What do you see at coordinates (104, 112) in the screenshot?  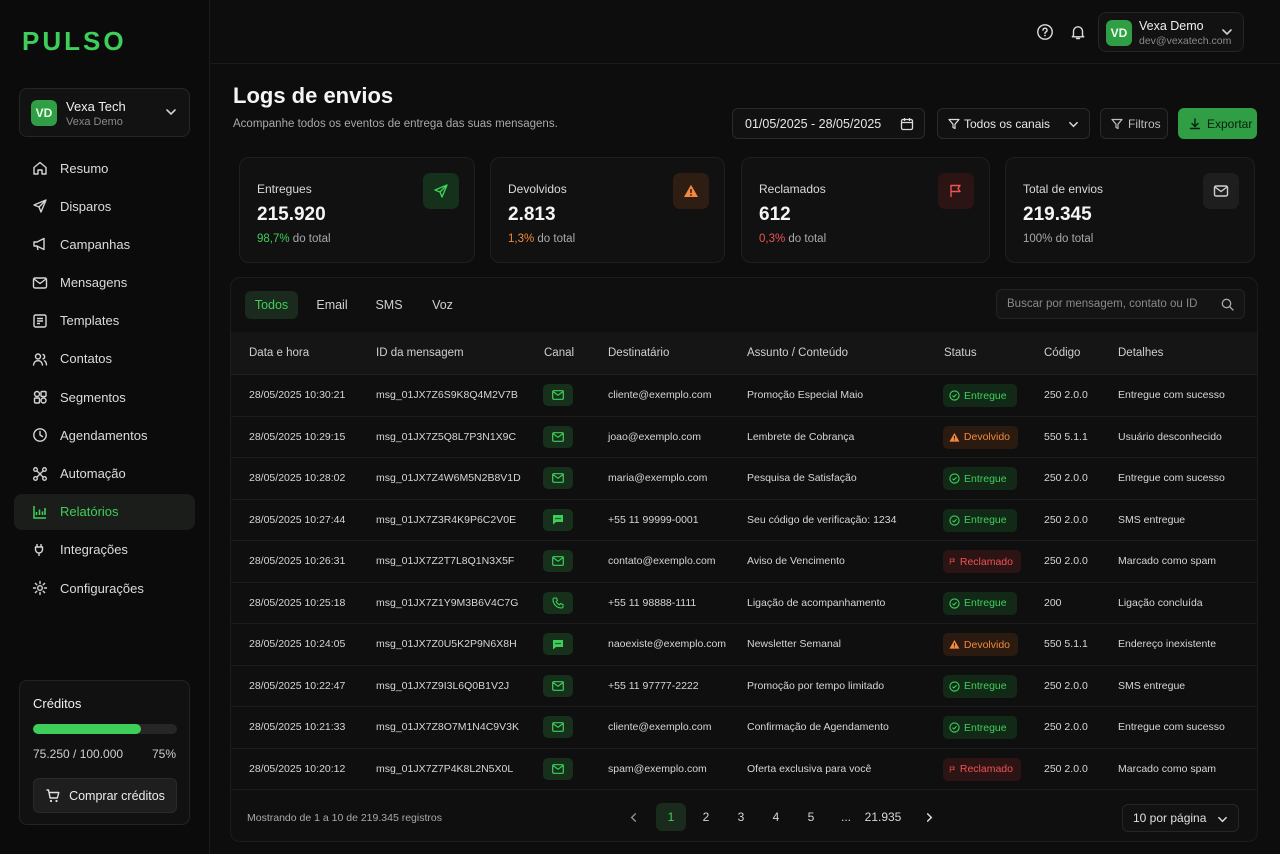 I see `workspace-switcher: VD Vexa Tech Vexa Demo` at bounding box center [104, 112].